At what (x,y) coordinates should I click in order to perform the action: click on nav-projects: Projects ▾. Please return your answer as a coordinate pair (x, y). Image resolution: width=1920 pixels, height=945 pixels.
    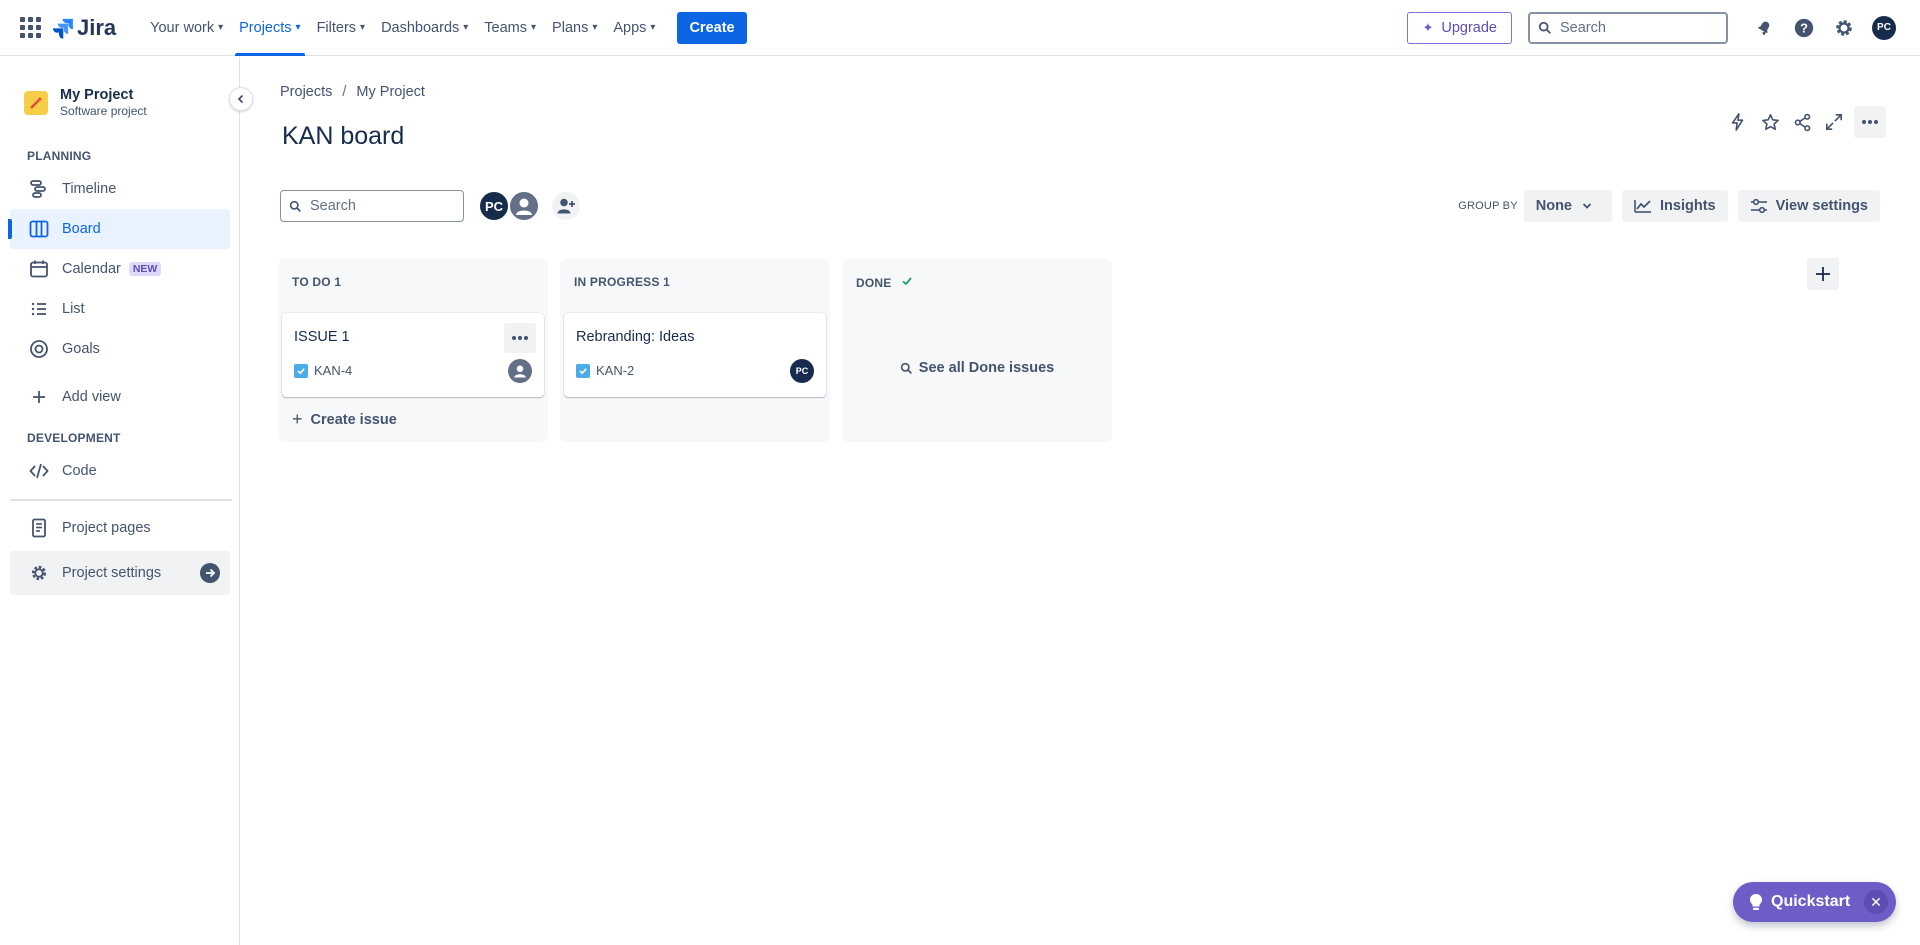
    Looking at the image, I should click on (269, 28).